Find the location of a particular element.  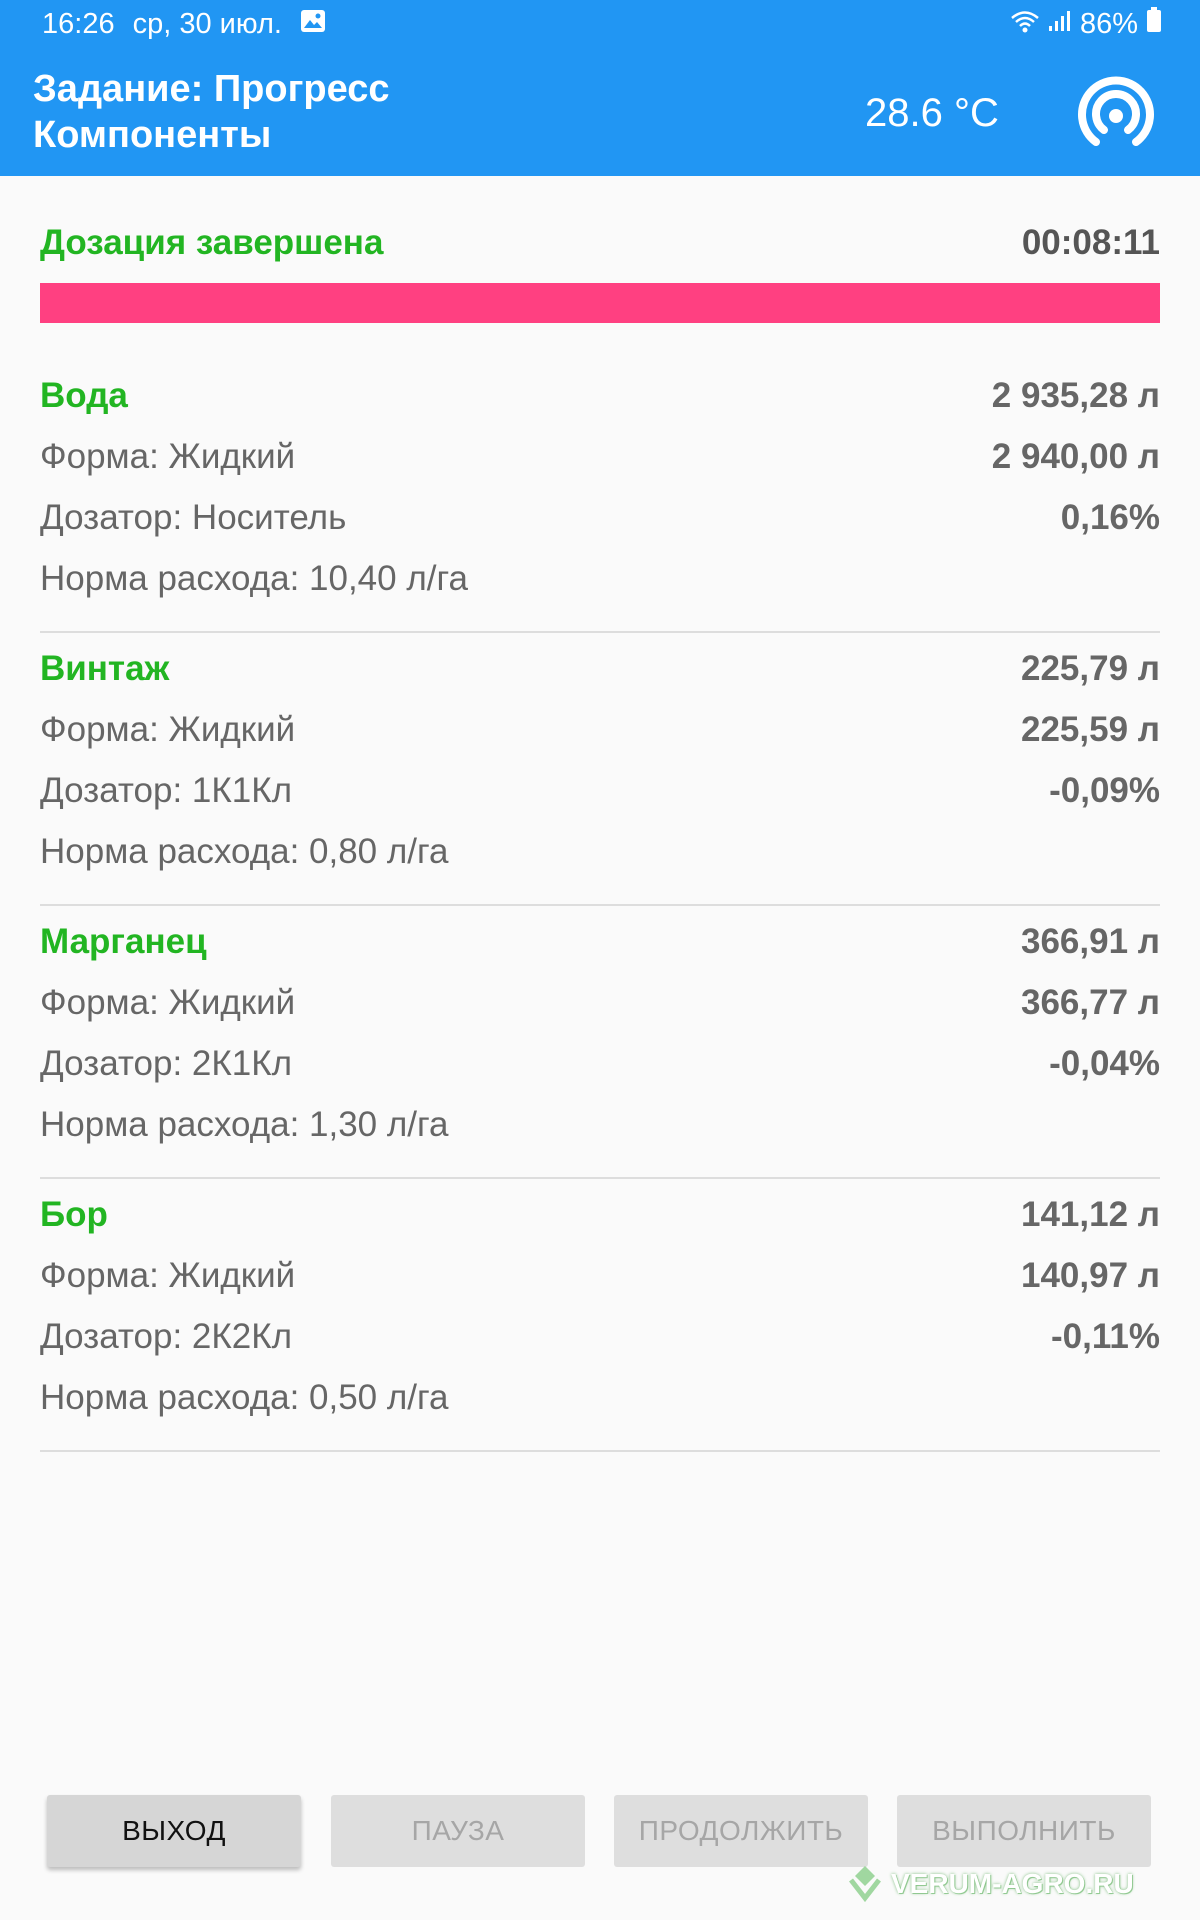

watermark-logo-icon is located at coordinates (865, 1884).